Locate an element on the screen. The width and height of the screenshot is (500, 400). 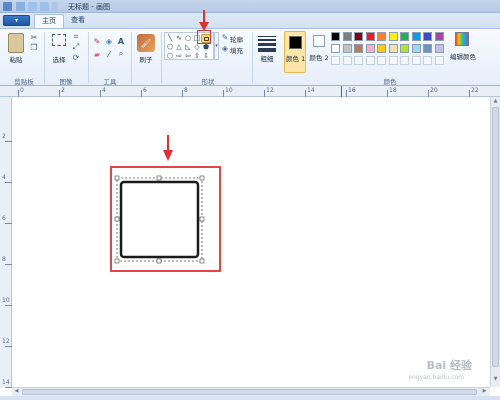
magnifier-icon: ⌕ is located at coordinates (121, 53).